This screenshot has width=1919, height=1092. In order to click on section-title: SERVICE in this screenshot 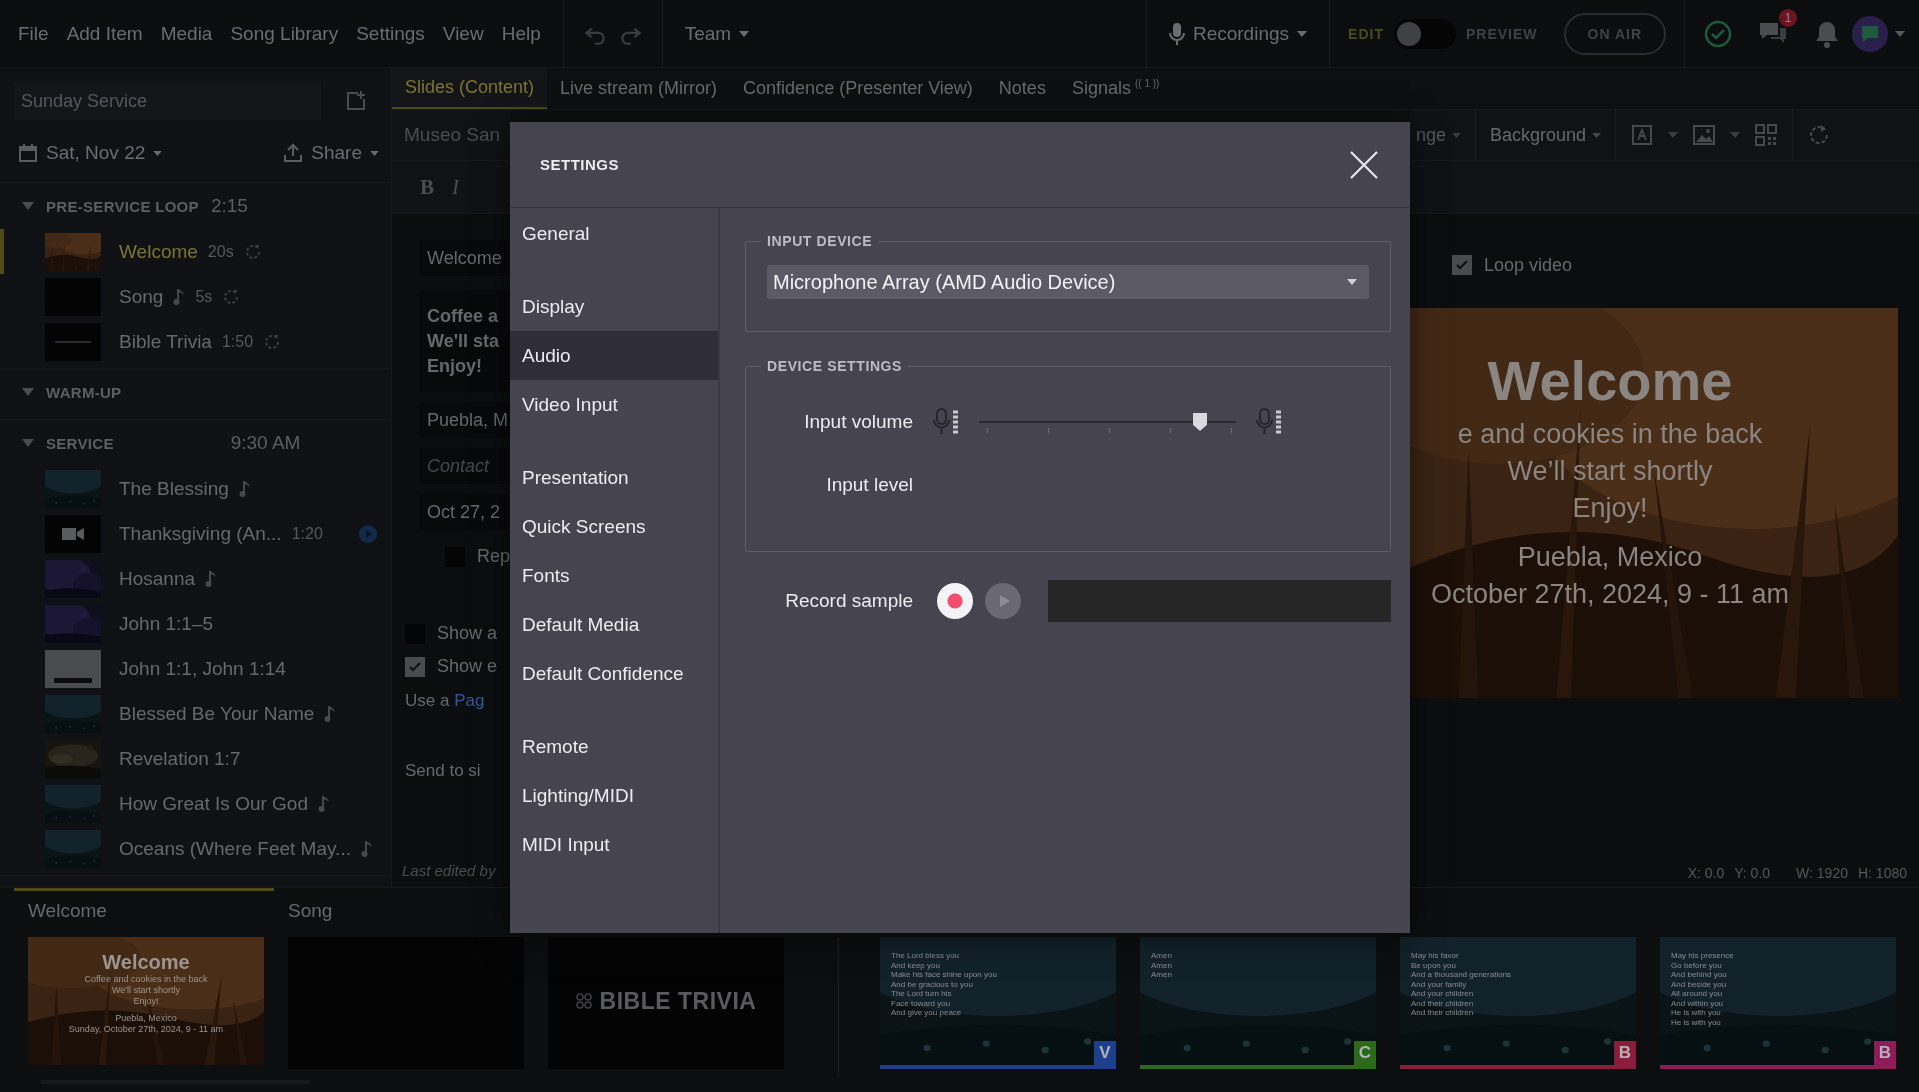, I will do `click(80, 443)`.